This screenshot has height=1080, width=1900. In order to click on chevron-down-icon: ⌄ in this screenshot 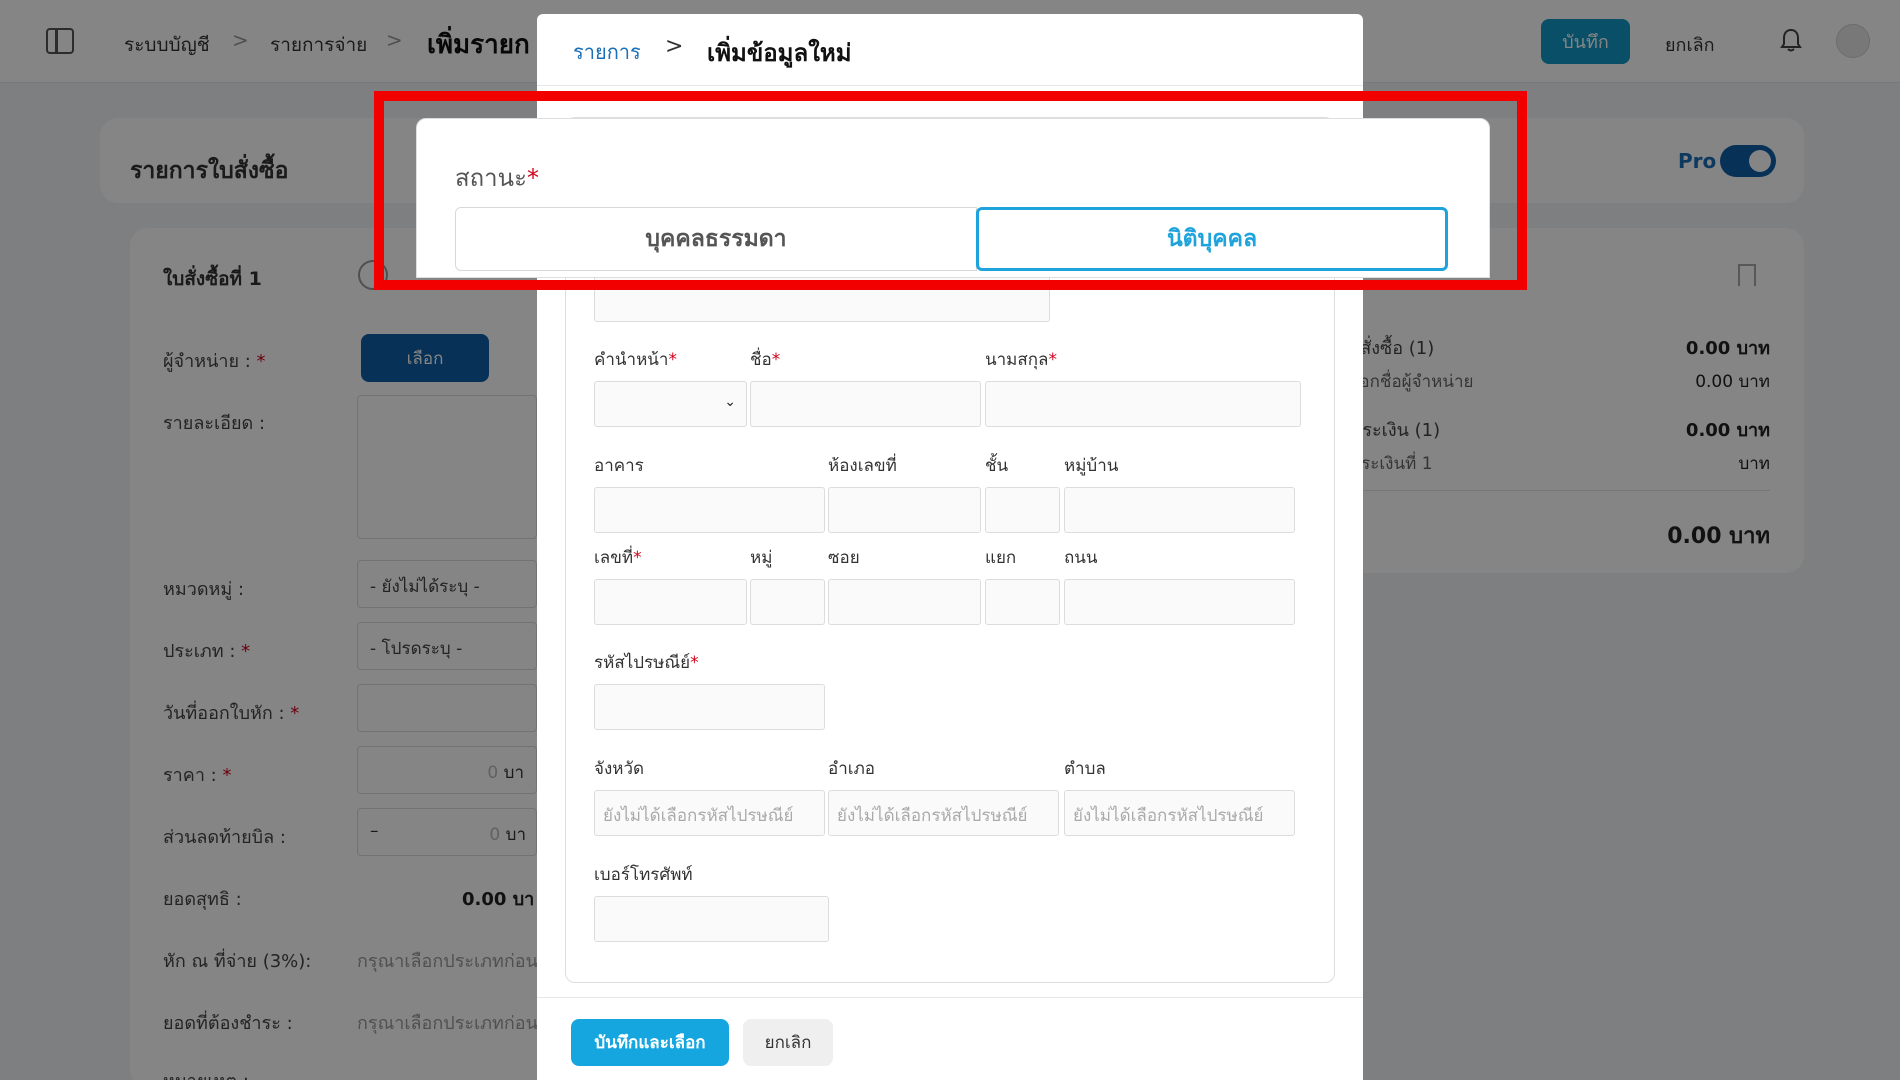, I will do `click(730, 402)`.